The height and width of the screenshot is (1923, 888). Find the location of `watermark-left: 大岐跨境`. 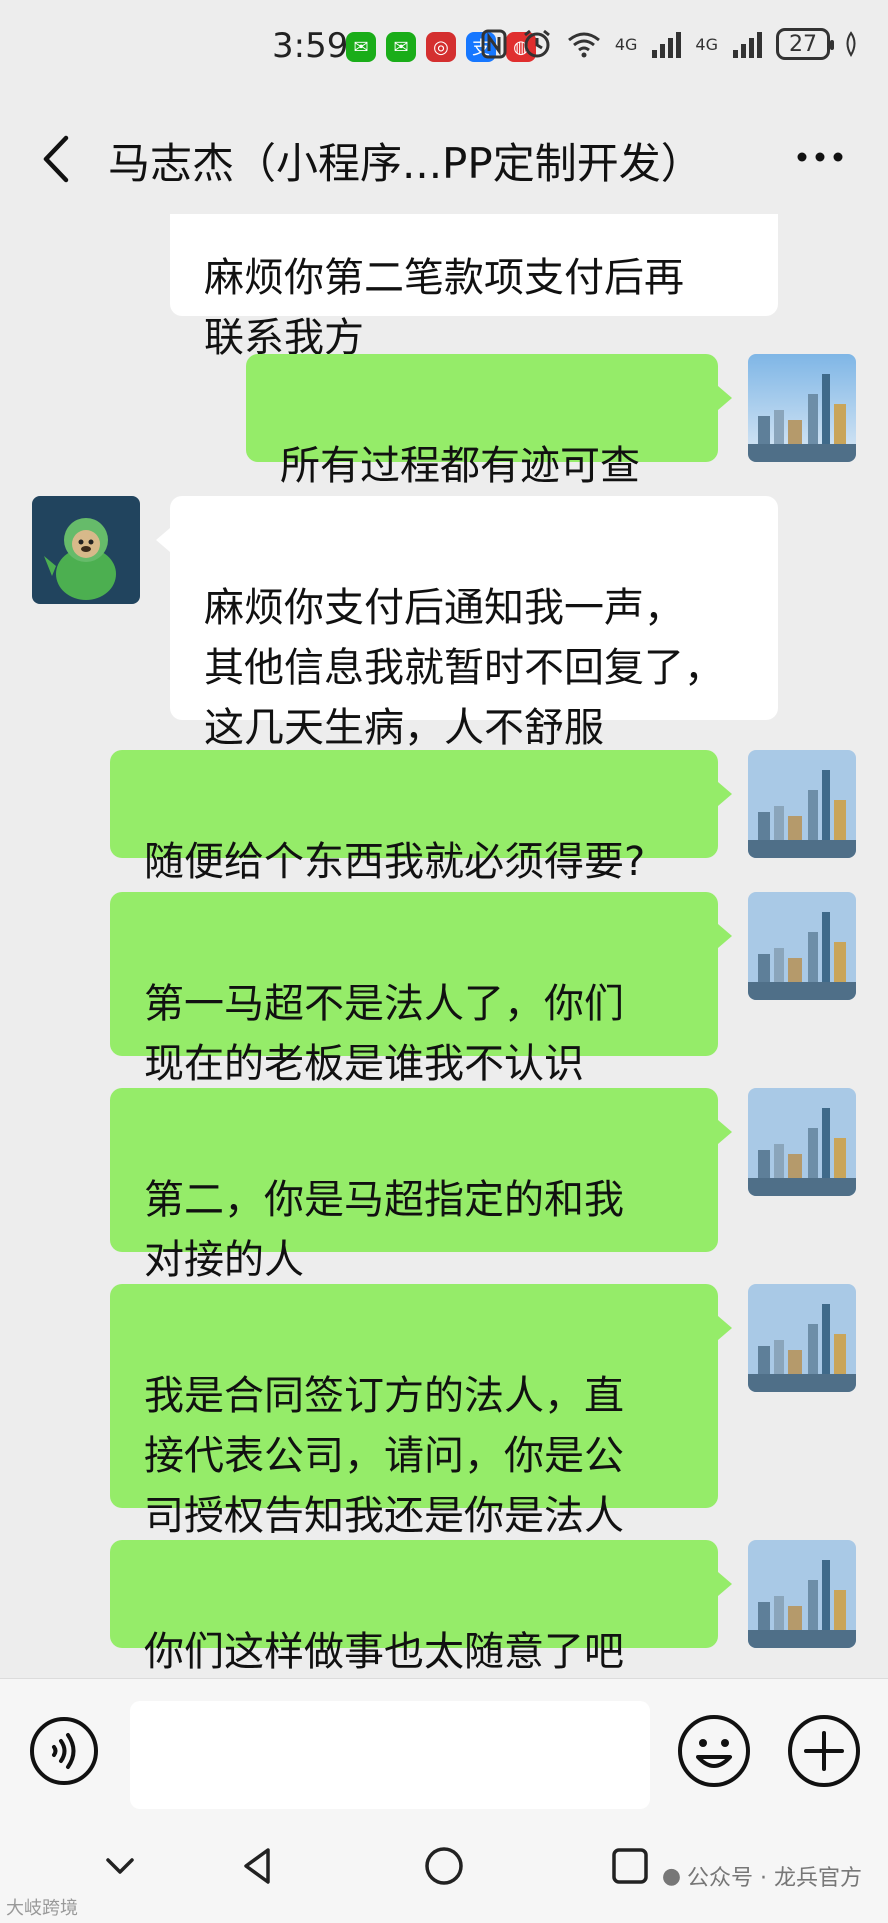

watermark-left: 大岐跨境 is located at coordinates (42, 1907).